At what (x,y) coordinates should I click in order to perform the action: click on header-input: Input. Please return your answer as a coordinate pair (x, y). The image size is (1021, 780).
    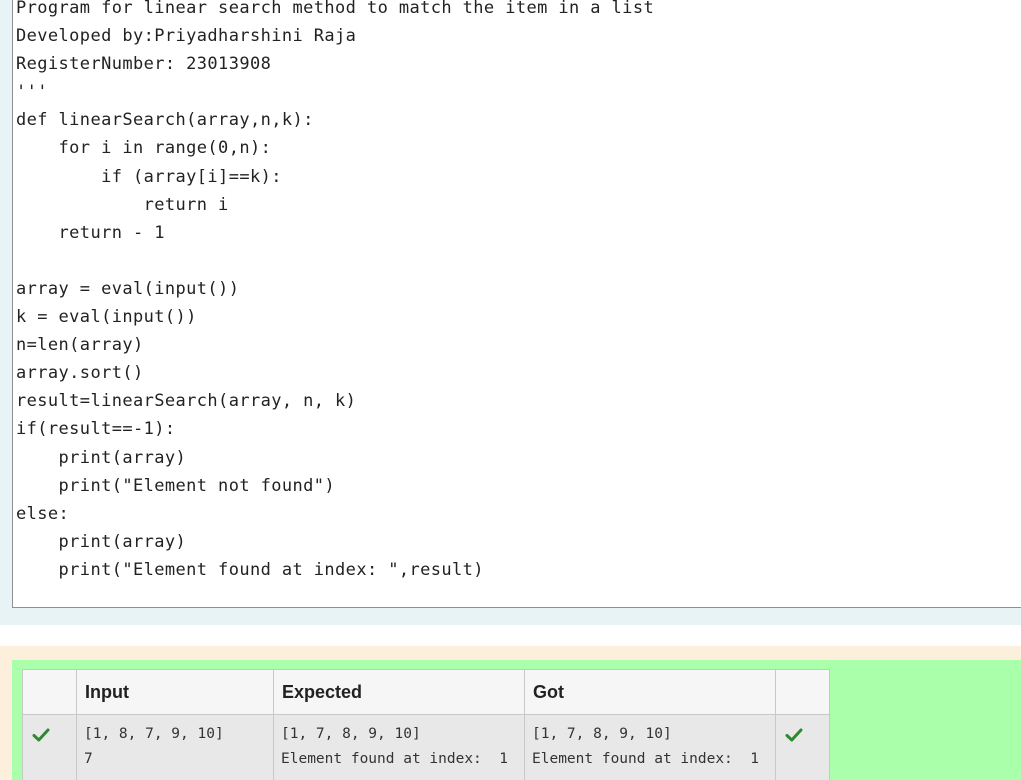
    Looking at the image, I should click on (175, 692).